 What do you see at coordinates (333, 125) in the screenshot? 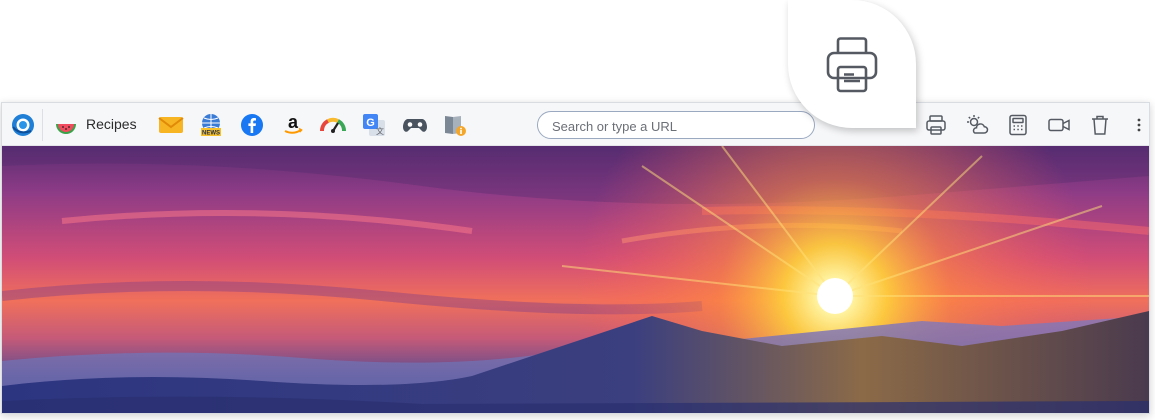
I see `speedometer-icon` at bounding box center [333, 125].